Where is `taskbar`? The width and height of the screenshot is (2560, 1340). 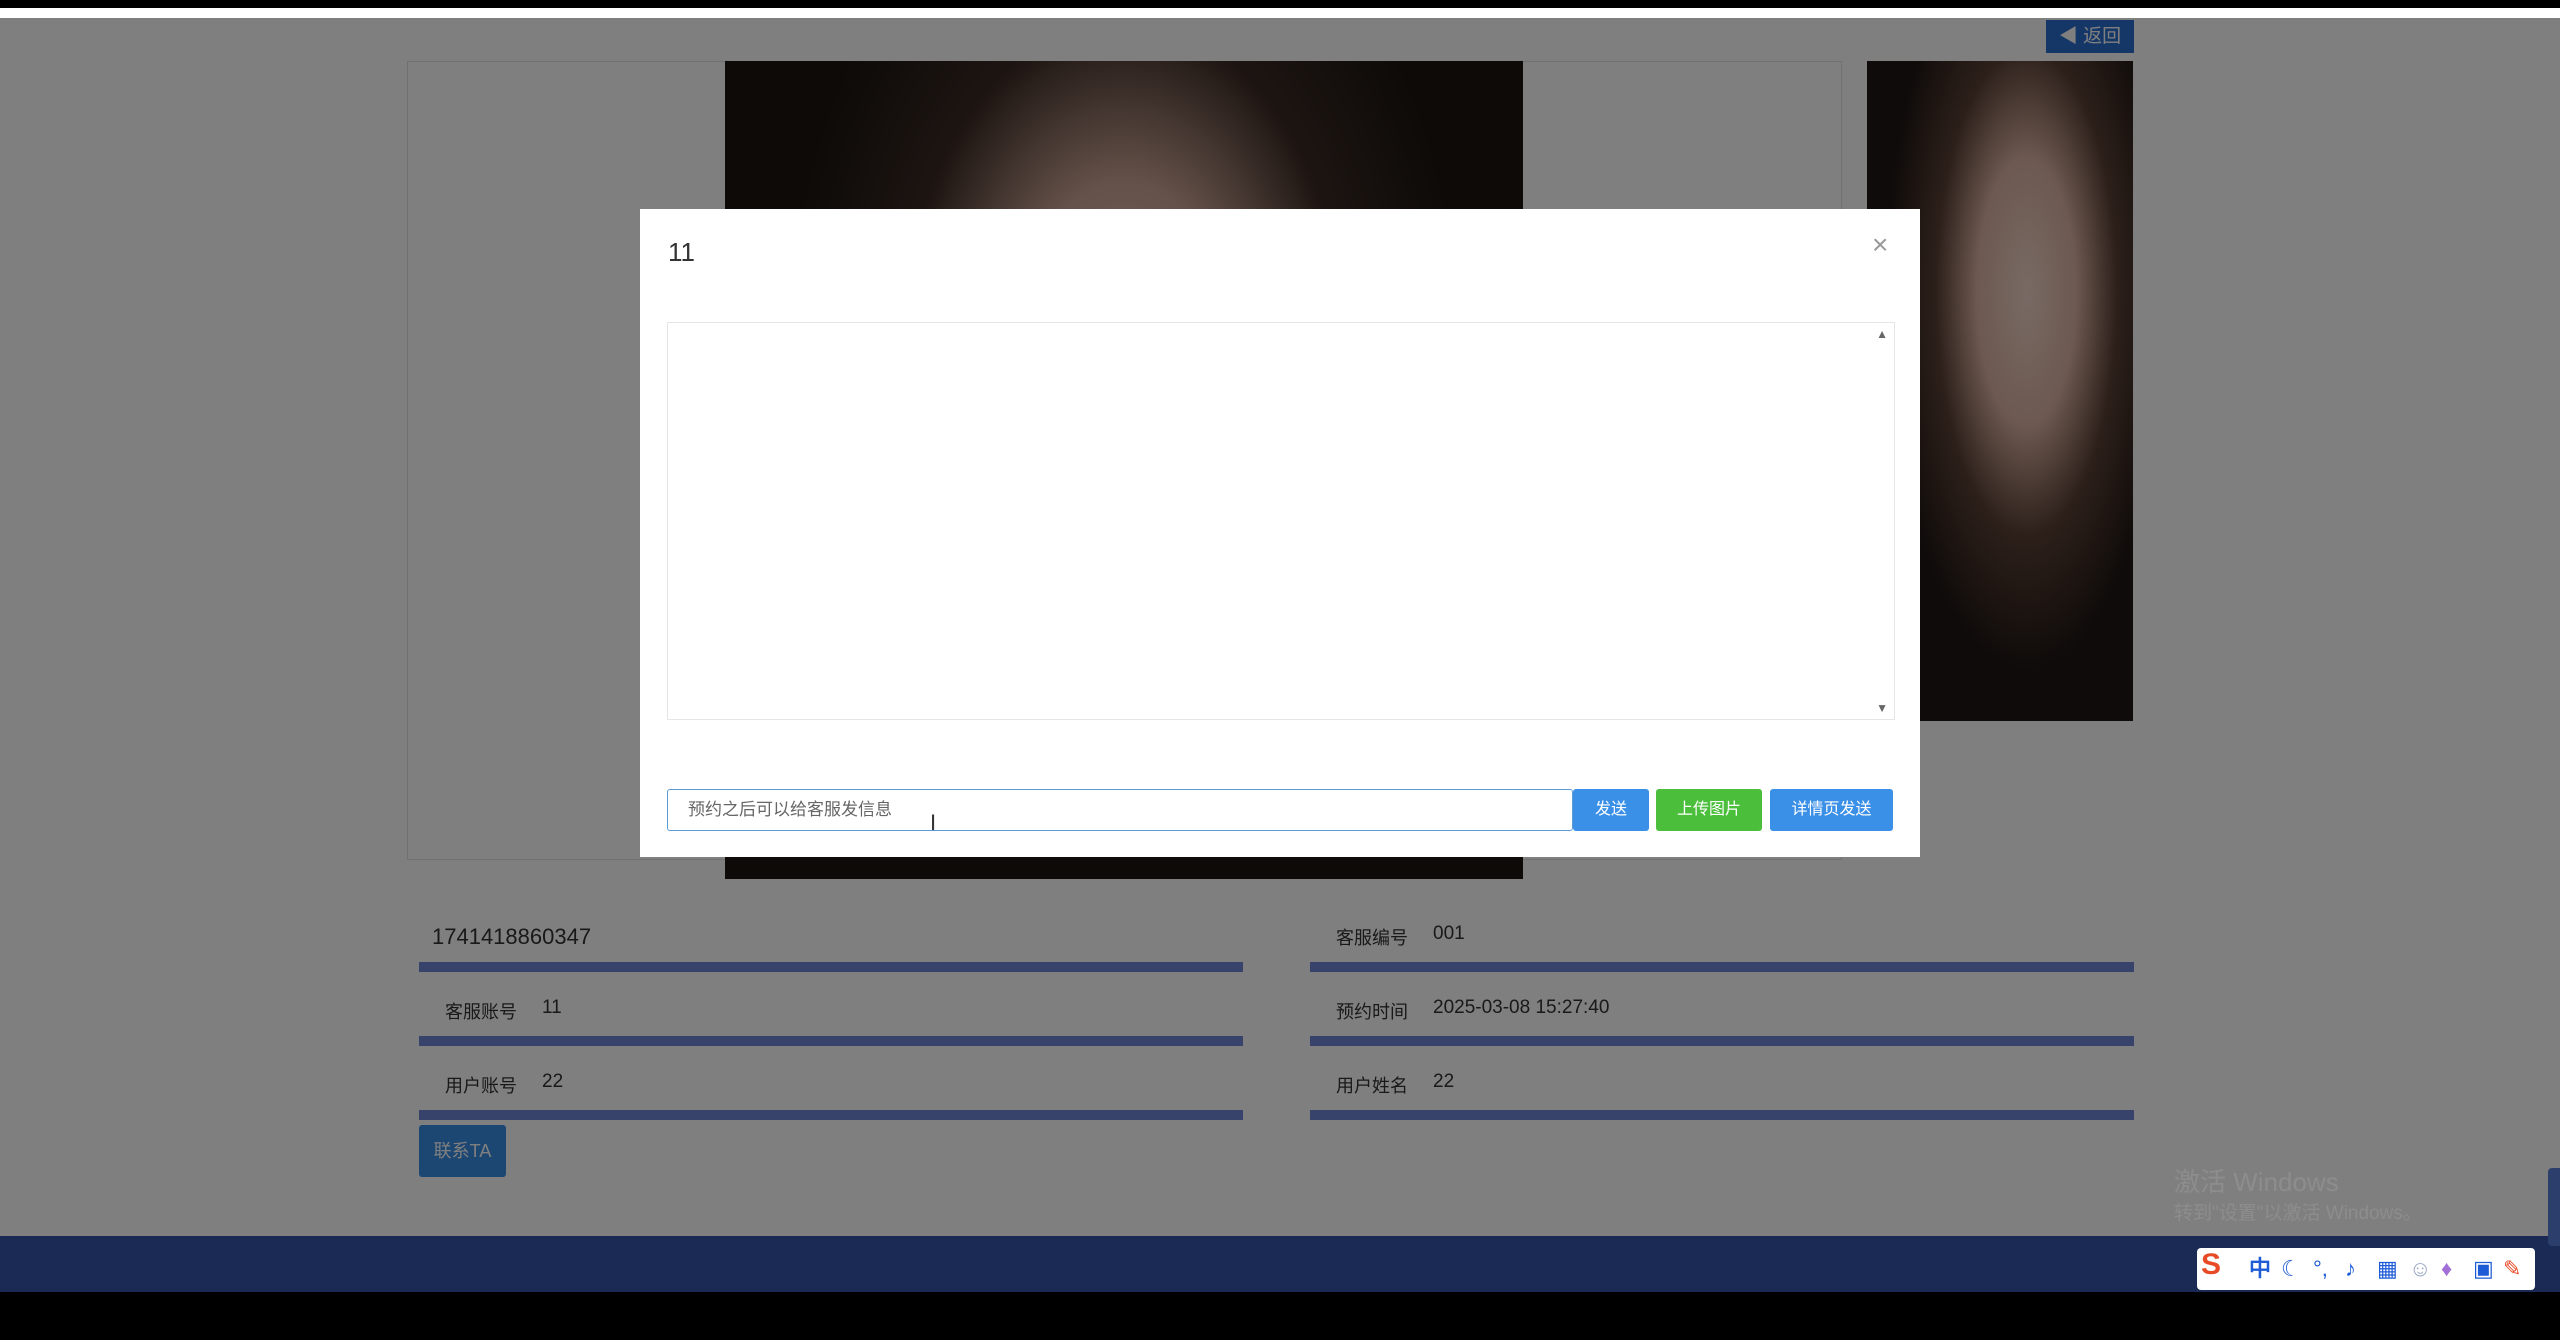 taskbar is located at coordinates (1280, 1264).